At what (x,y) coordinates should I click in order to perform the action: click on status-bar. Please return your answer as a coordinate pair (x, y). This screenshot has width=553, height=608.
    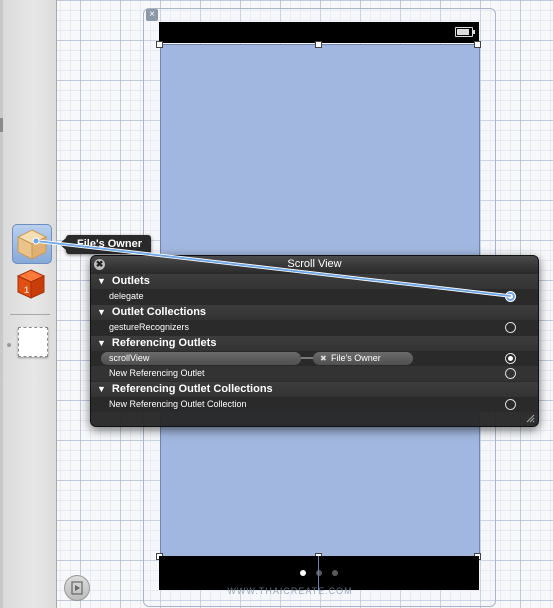
    Looking at the image, I should click on (319, 32).